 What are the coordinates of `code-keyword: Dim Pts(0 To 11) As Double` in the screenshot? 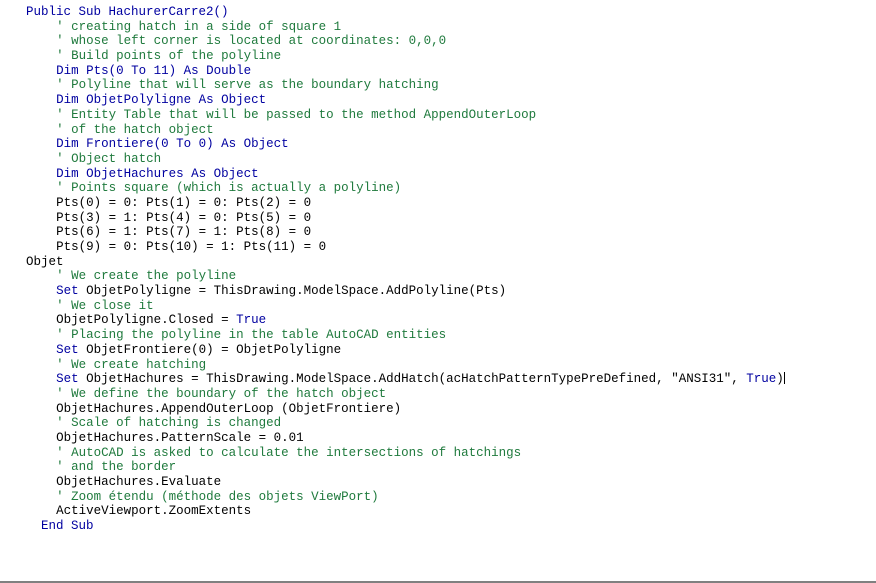 It's located at (154, 70).